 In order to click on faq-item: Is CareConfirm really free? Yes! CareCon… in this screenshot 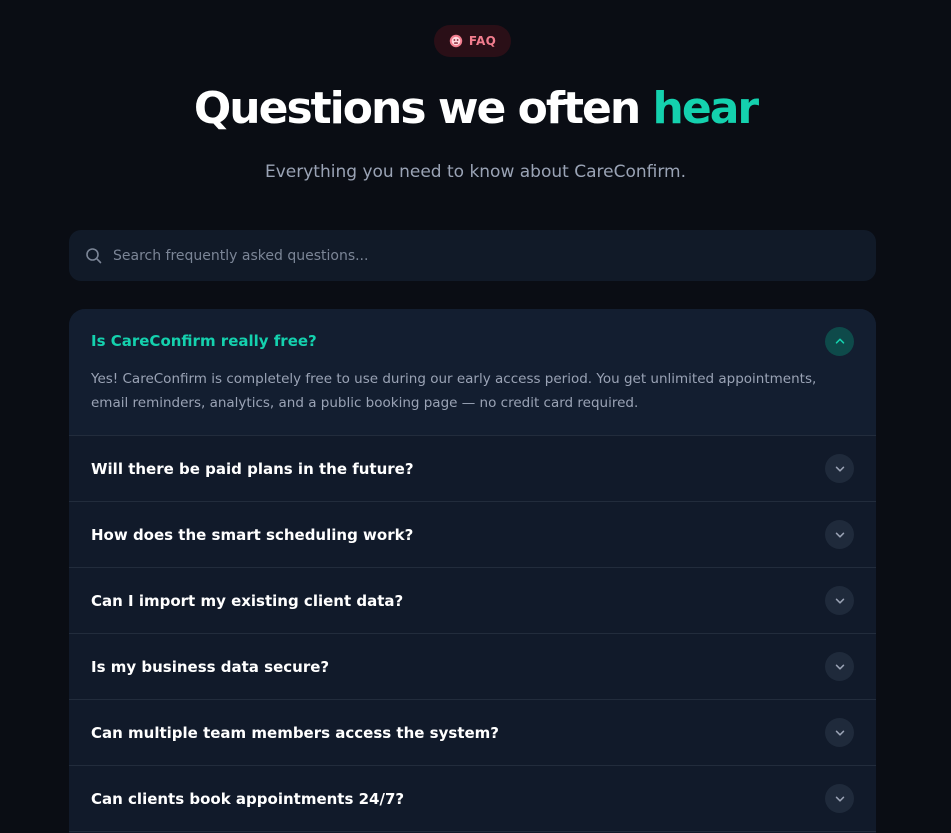, I will do `click(472, 372)`.